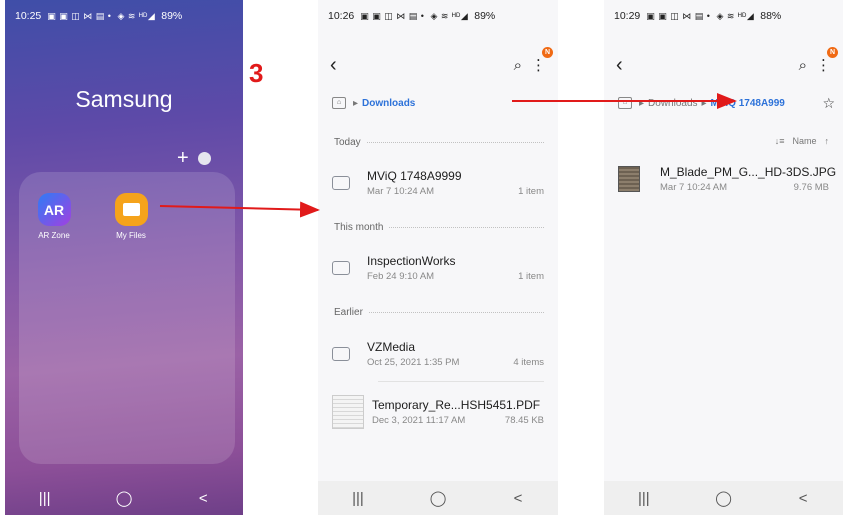 The image size is (843, 515). I want to click on sort-direction-icon: ↑, so click(827, 141).